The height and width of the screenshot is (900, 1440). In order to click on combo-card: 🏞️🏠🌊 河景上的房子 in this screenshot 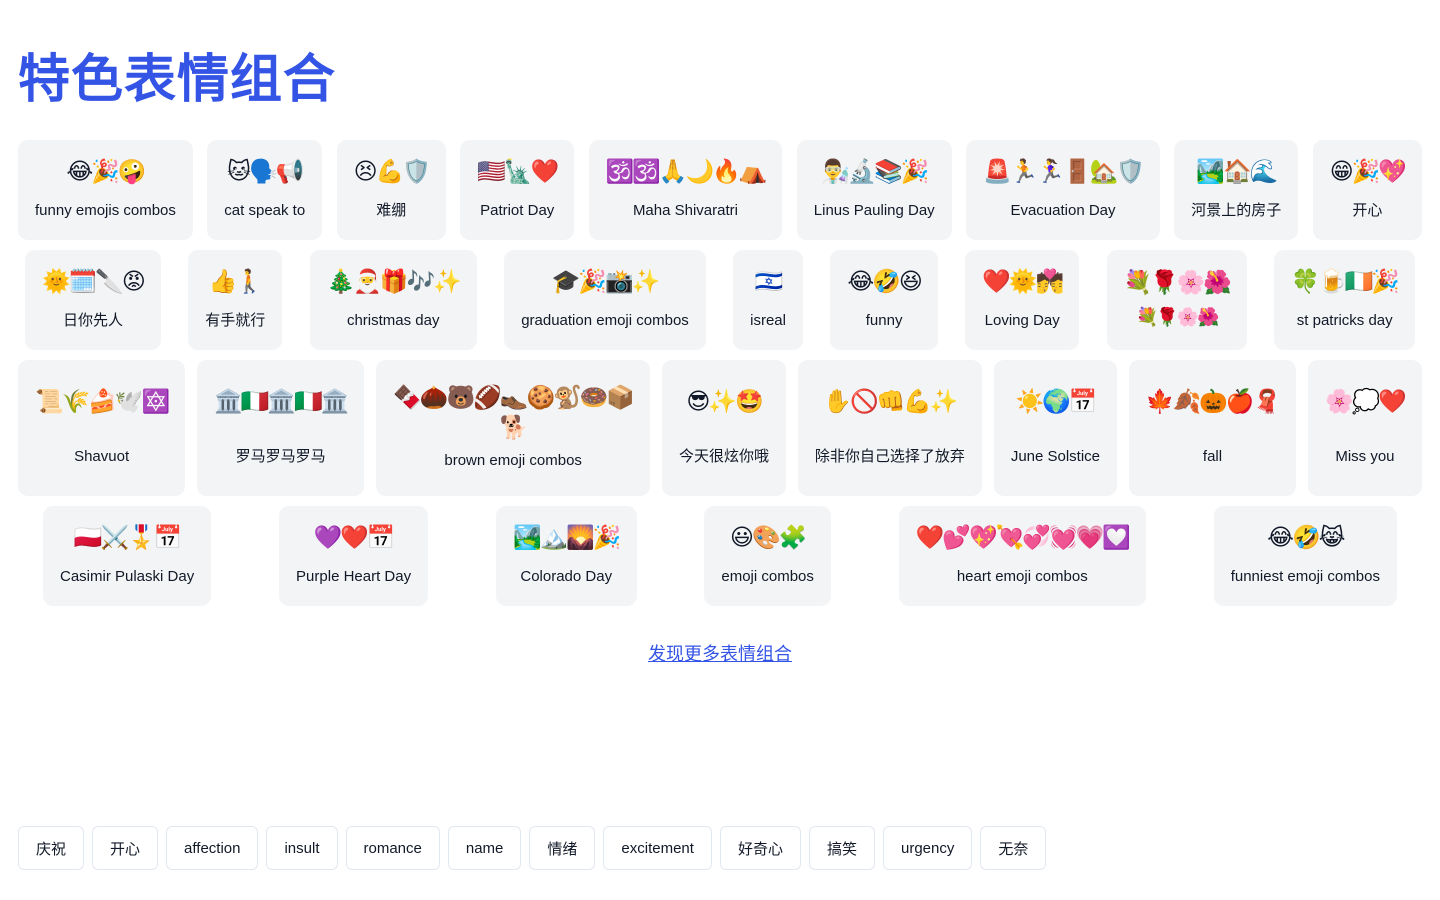, I will do `click(1236, 190)`.